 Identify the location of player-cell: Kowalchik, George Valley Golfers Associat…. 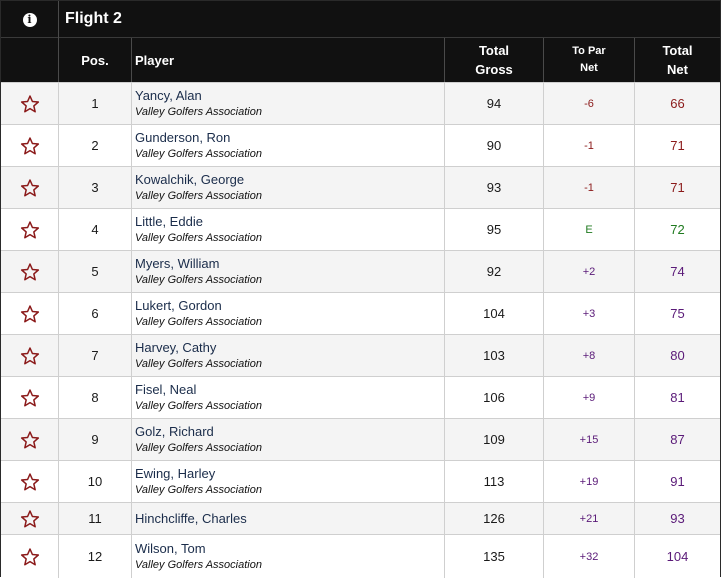
(288, 187).